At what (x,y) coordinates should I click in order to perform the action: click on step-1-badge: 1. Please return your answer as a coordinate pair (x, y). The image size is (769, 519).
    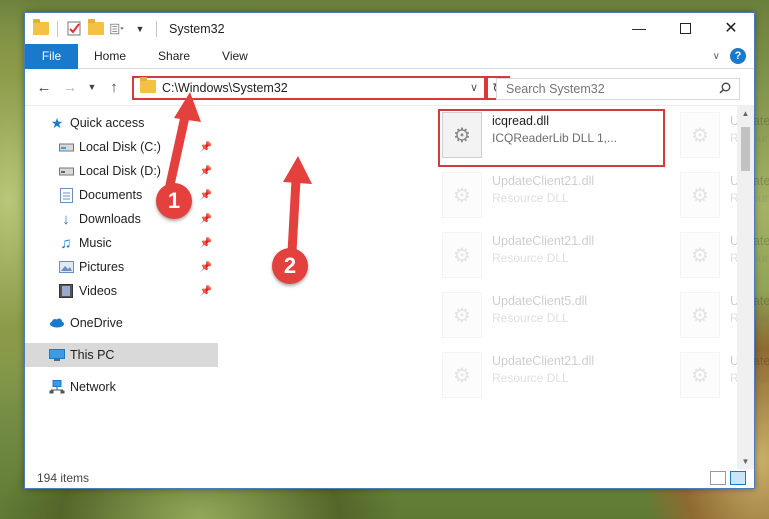
    Looking at the image, I should click on (174, 201).